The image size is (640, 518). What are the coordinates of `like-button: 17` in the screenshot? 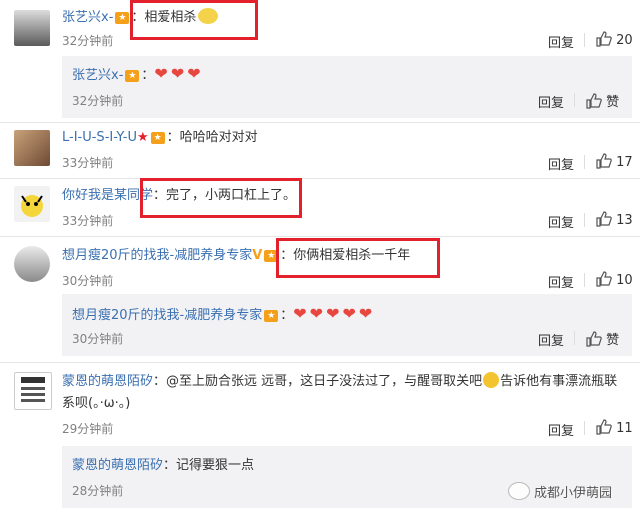 It's located at (614, 161).